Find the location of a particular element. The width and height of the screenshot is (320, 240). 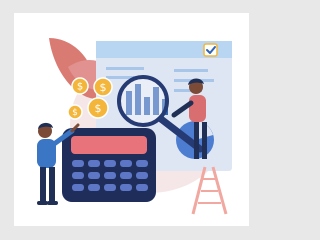

checkbox-icon is located at coordinates (210, 50).